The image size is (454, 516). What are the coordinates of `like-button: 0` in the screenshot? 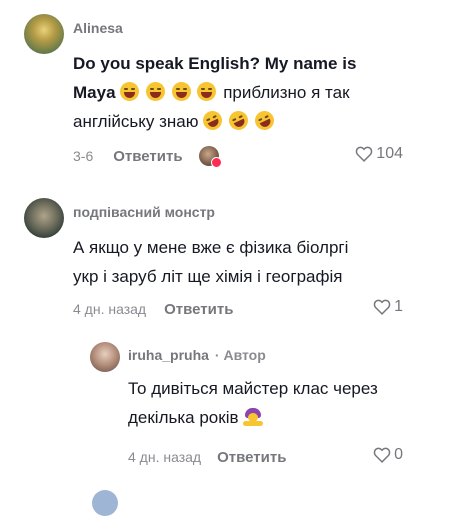 It's located at (388, 455).